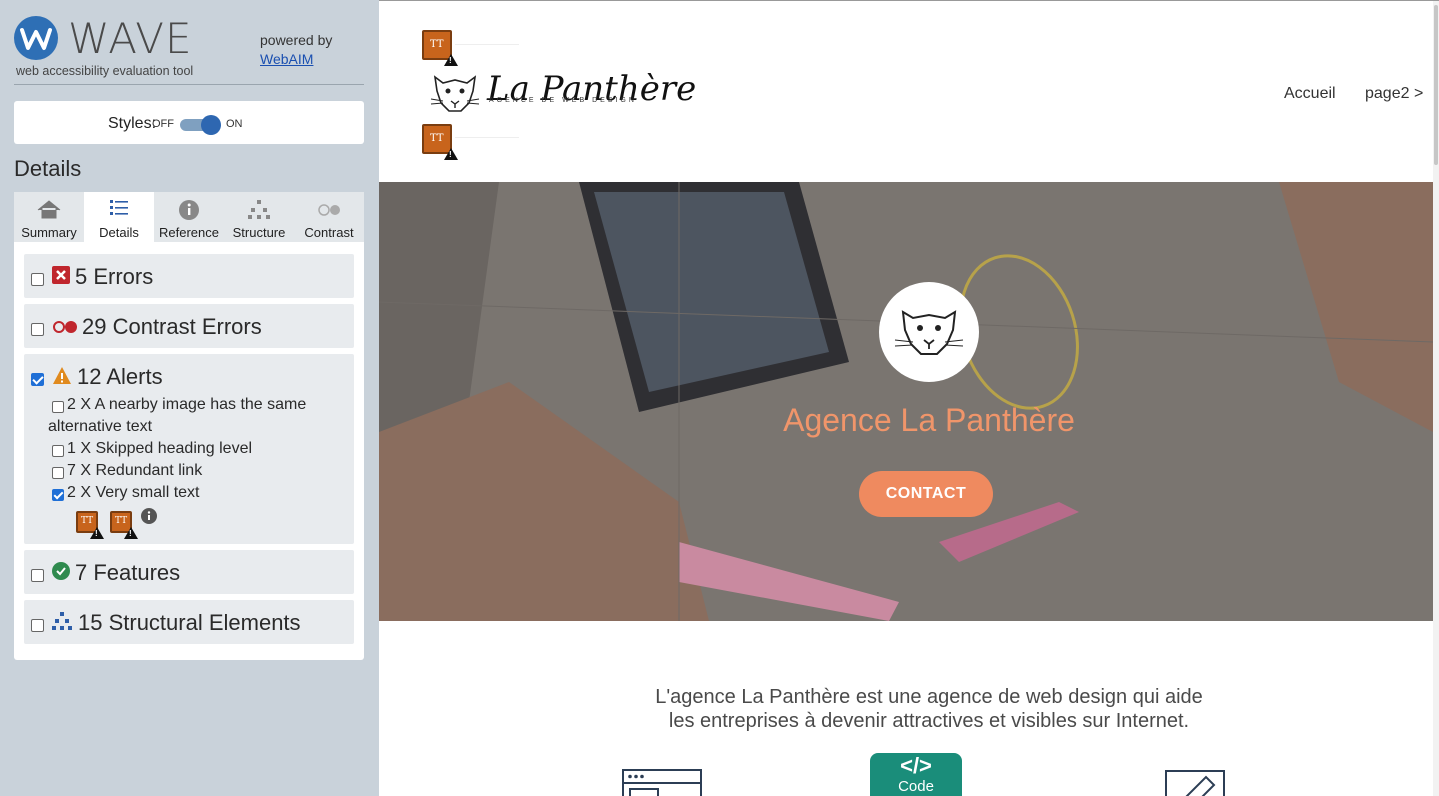  What do you see at coordinates (48, 168) in the screenshot?
I see `details-heading: Details` at bounding box center [48, 168].